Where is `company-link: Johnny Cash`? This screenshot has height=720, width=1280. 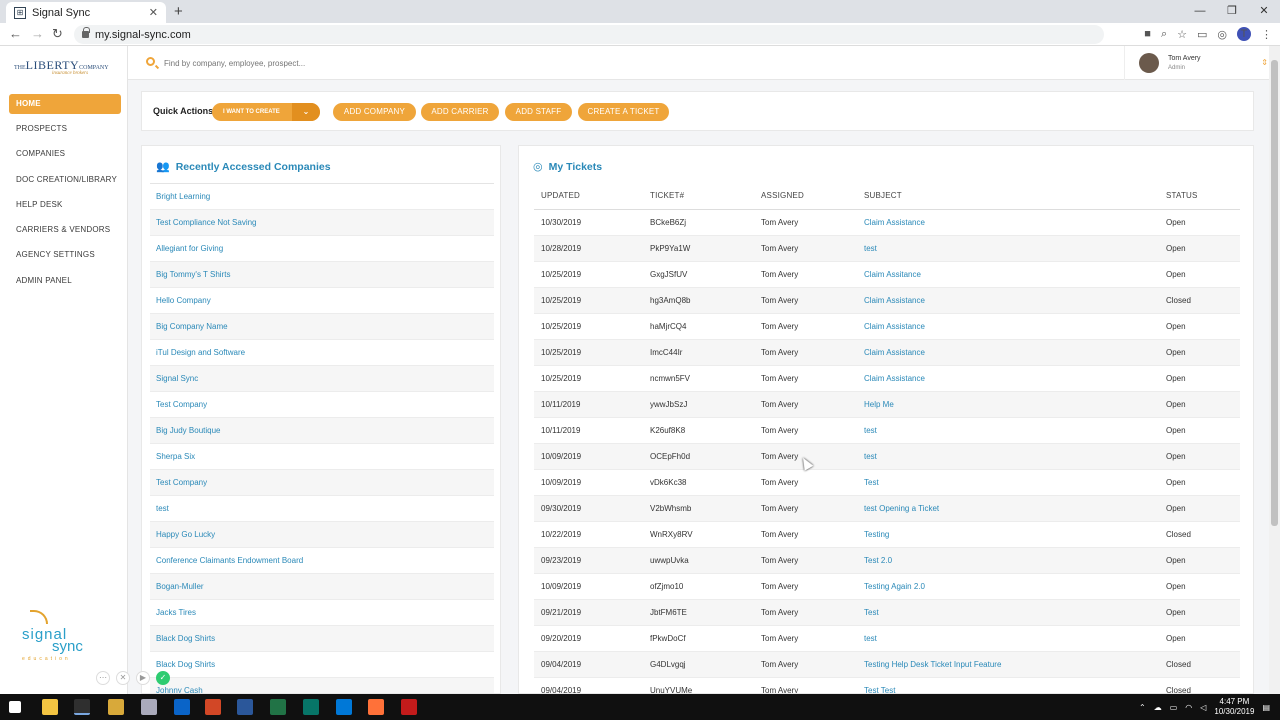
company-link: Johnny Cash is located at coordinates (322, 685).